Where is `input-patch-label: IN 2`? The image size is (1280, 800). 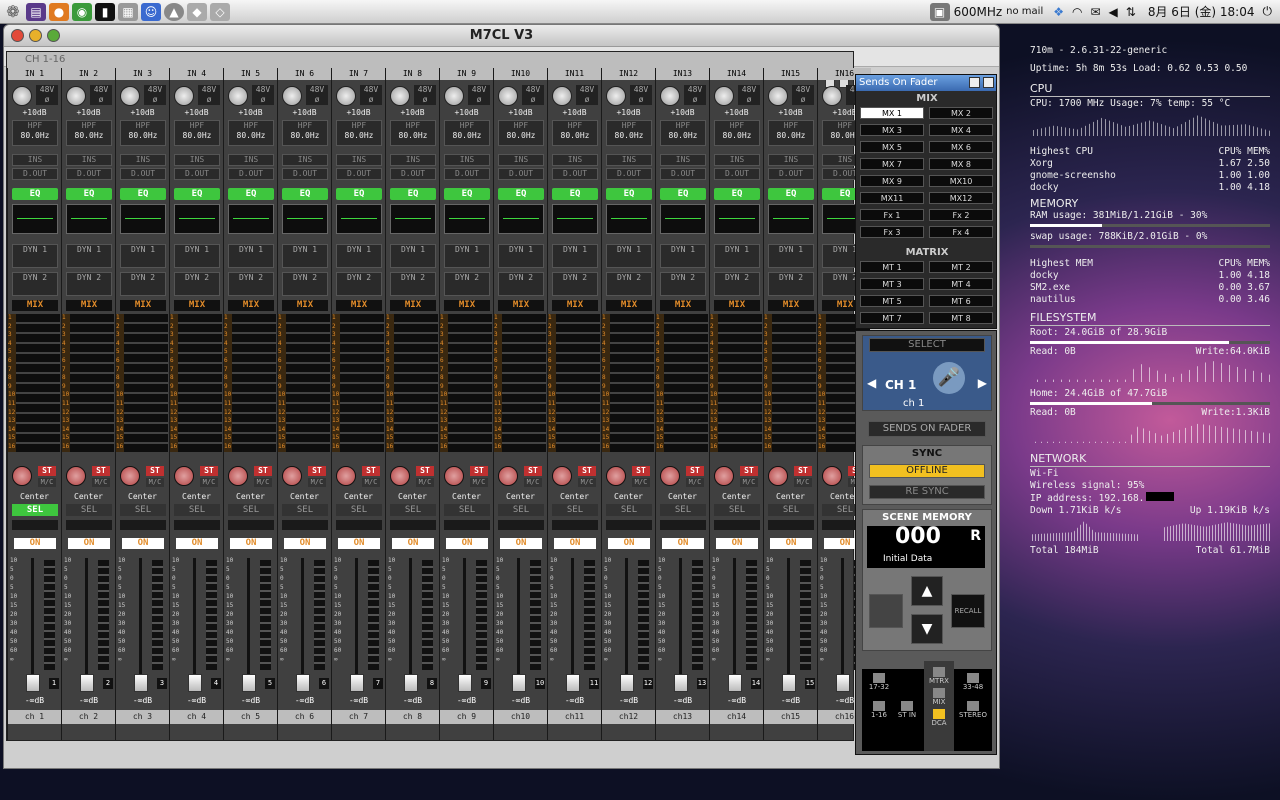 input-patch-label: IN 2 is located at coordinates (88, 74).